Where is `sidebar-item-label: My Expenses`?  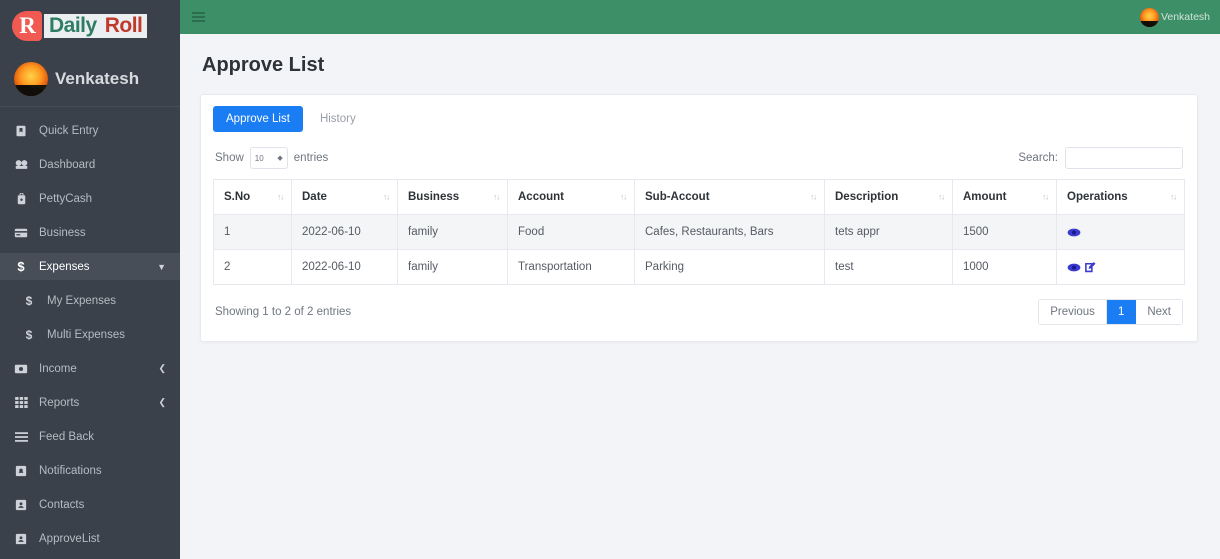
sidebar-item-label: My Expenses is located at coordinates (82, 300).